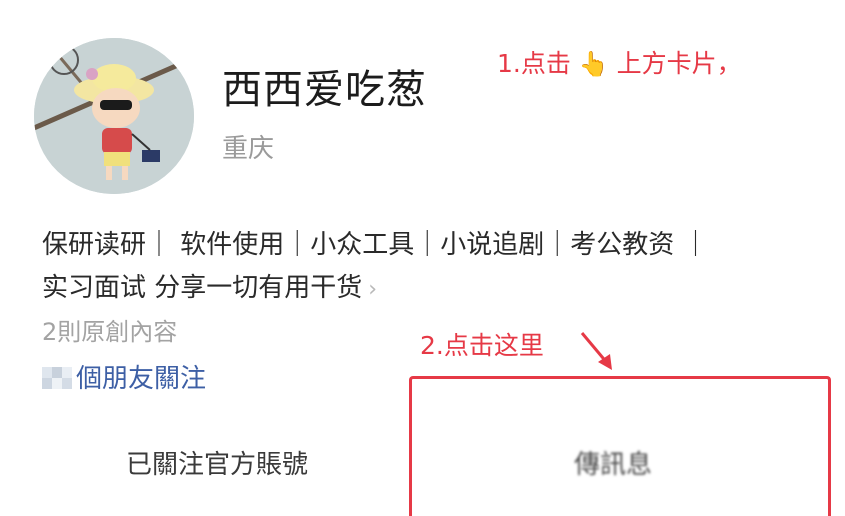 This screenshot has width=845, height=516. I want to click on friends-following: 個朋友關注, so click(124, 376).